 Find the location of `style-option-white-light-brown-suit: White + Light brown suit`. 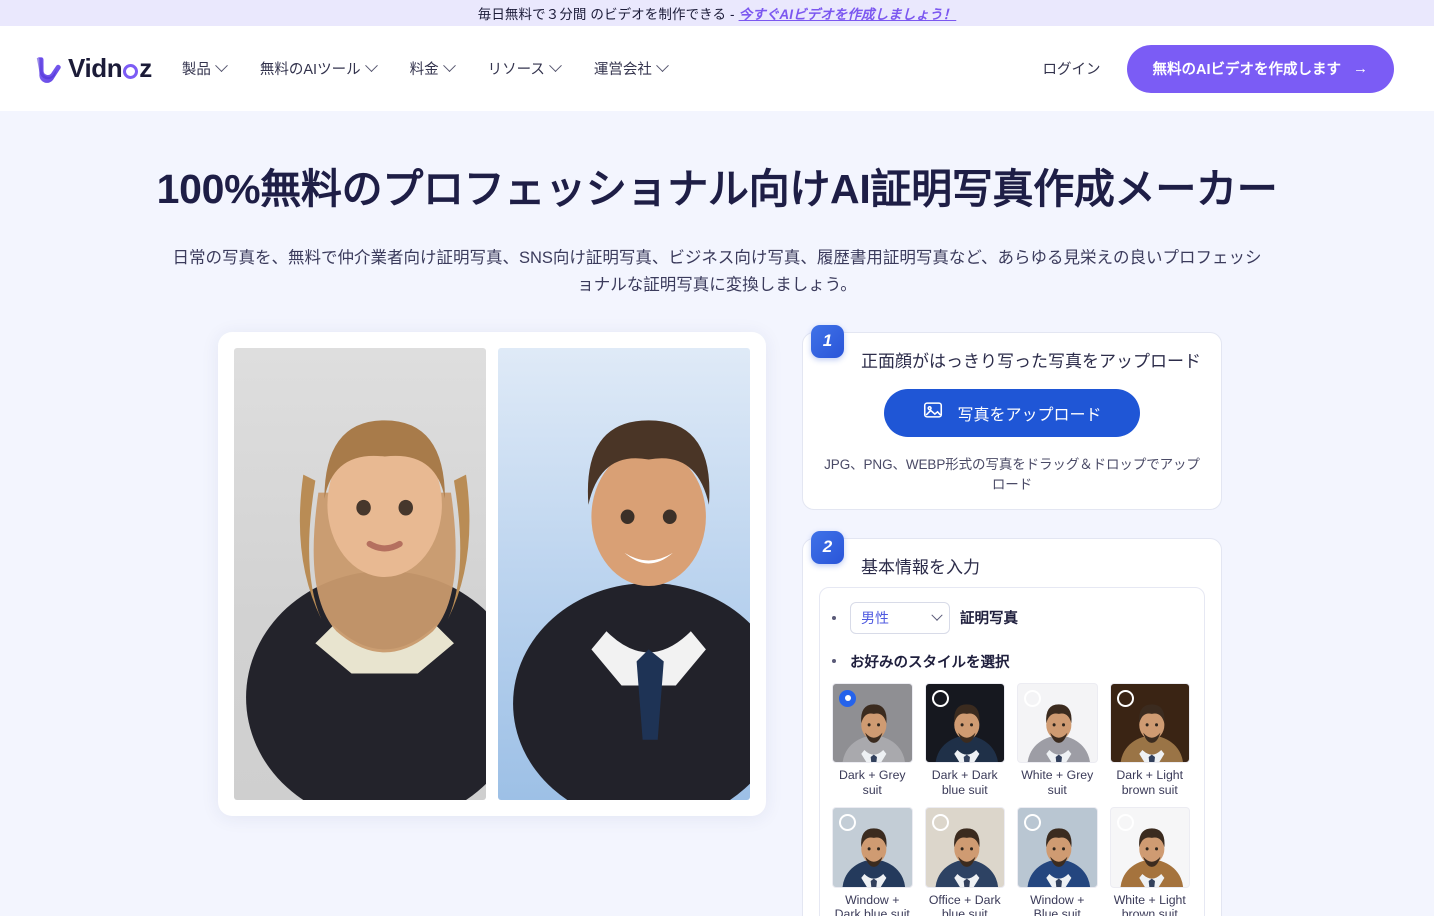

style-option-white-light-brown-suit: White + Light brown suit is located at coordinates (1149, 861).